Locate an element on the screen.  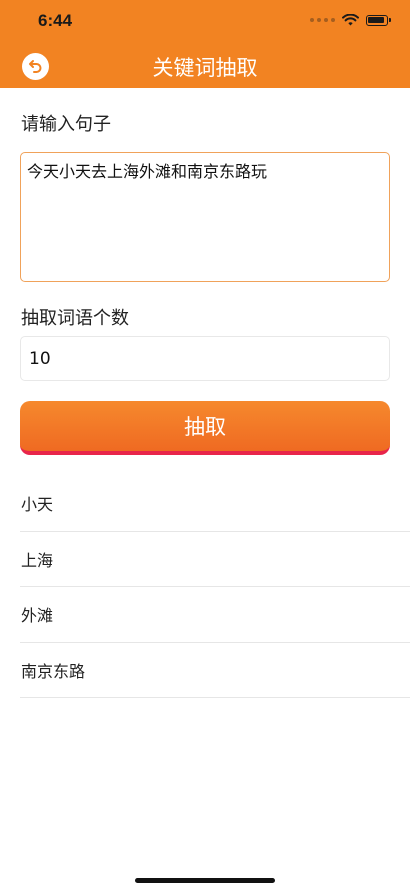
extract-button: 抽取 is located at coordinates (205, 428).